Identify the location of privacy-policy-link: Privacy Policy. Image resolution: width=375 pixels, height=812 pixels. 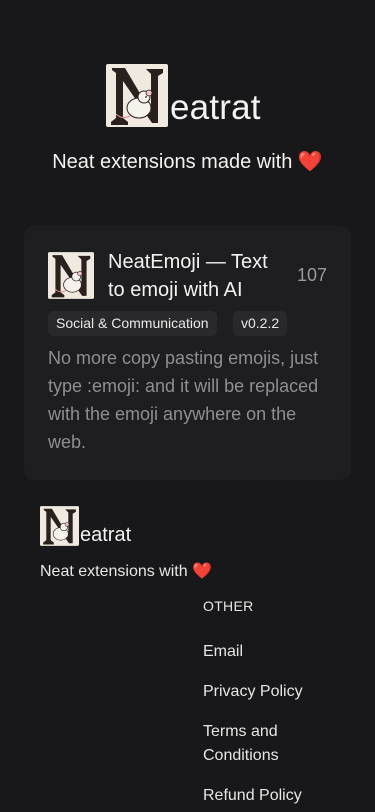
(273, 692).